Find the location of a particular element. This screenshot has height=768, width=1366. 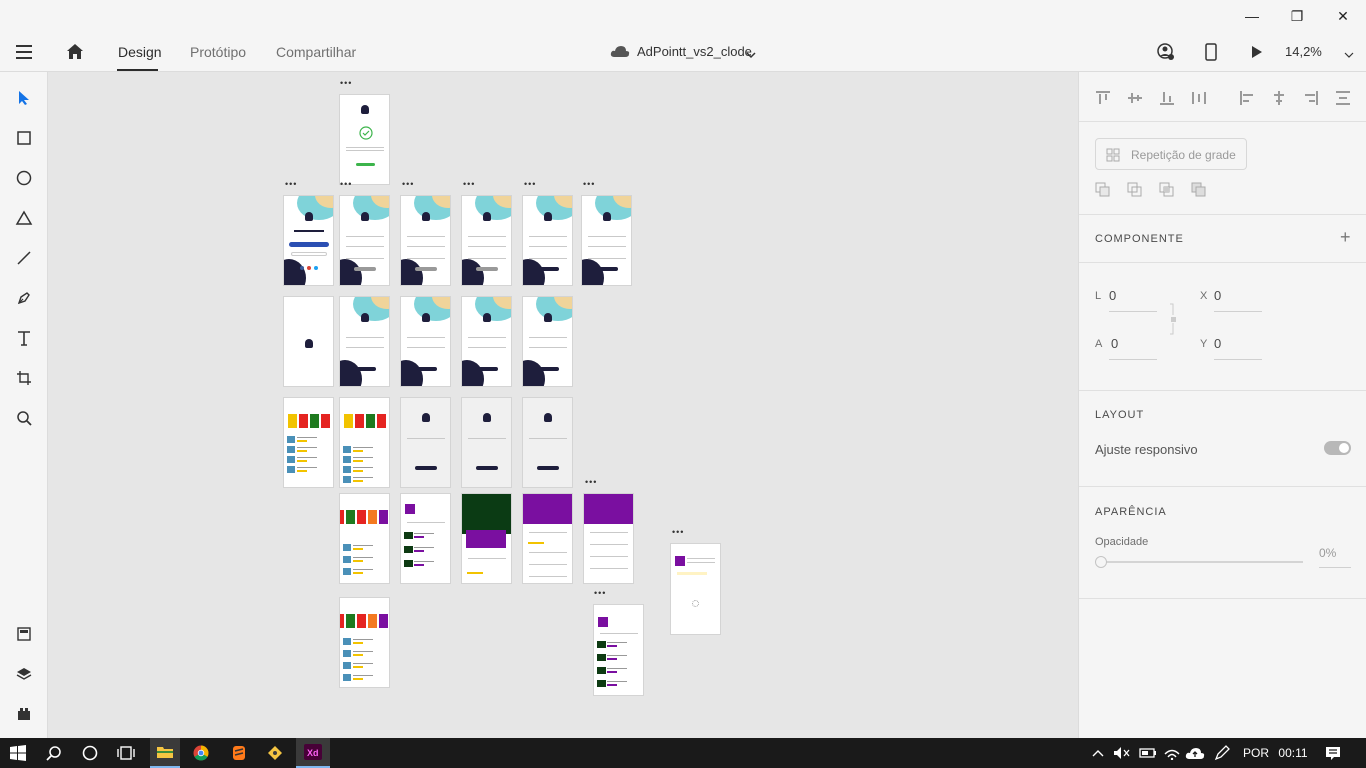

sublime-icon is located at coordinates (239, 753).